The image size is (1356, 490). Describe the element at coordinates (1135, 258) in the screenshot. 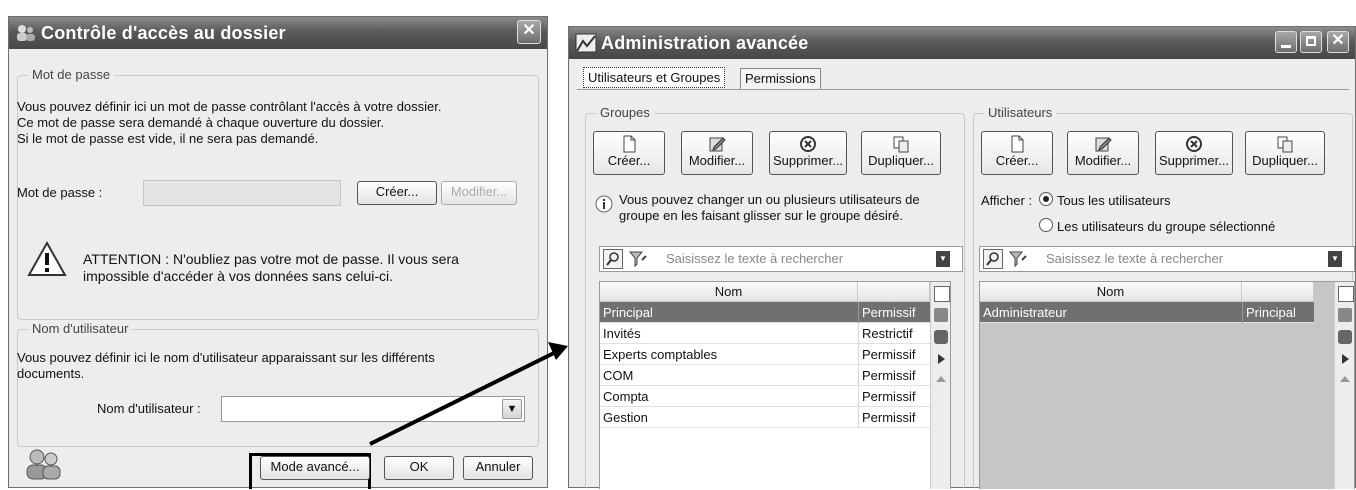

I see `users-search-placeholder: Saisissez le texte à rechercher` at that location.